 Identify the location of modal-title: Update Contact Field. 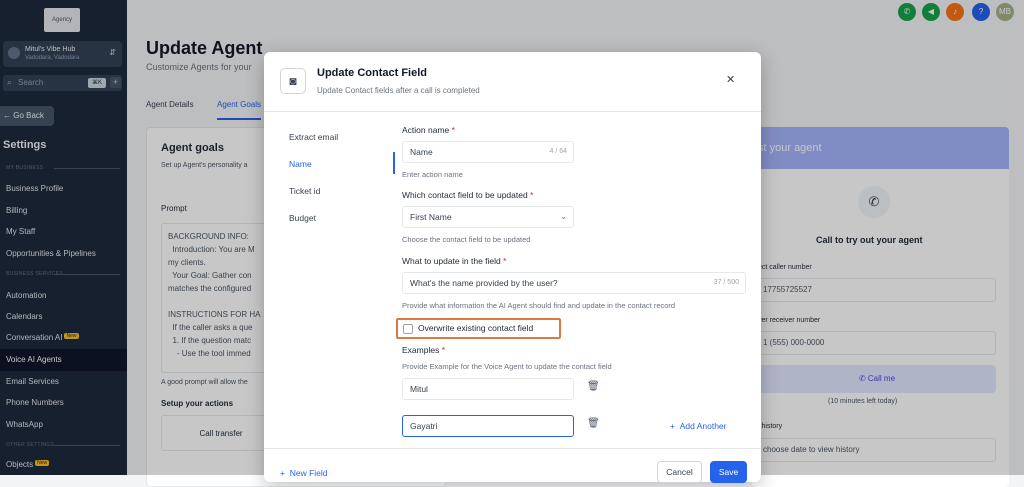
(372, 73).